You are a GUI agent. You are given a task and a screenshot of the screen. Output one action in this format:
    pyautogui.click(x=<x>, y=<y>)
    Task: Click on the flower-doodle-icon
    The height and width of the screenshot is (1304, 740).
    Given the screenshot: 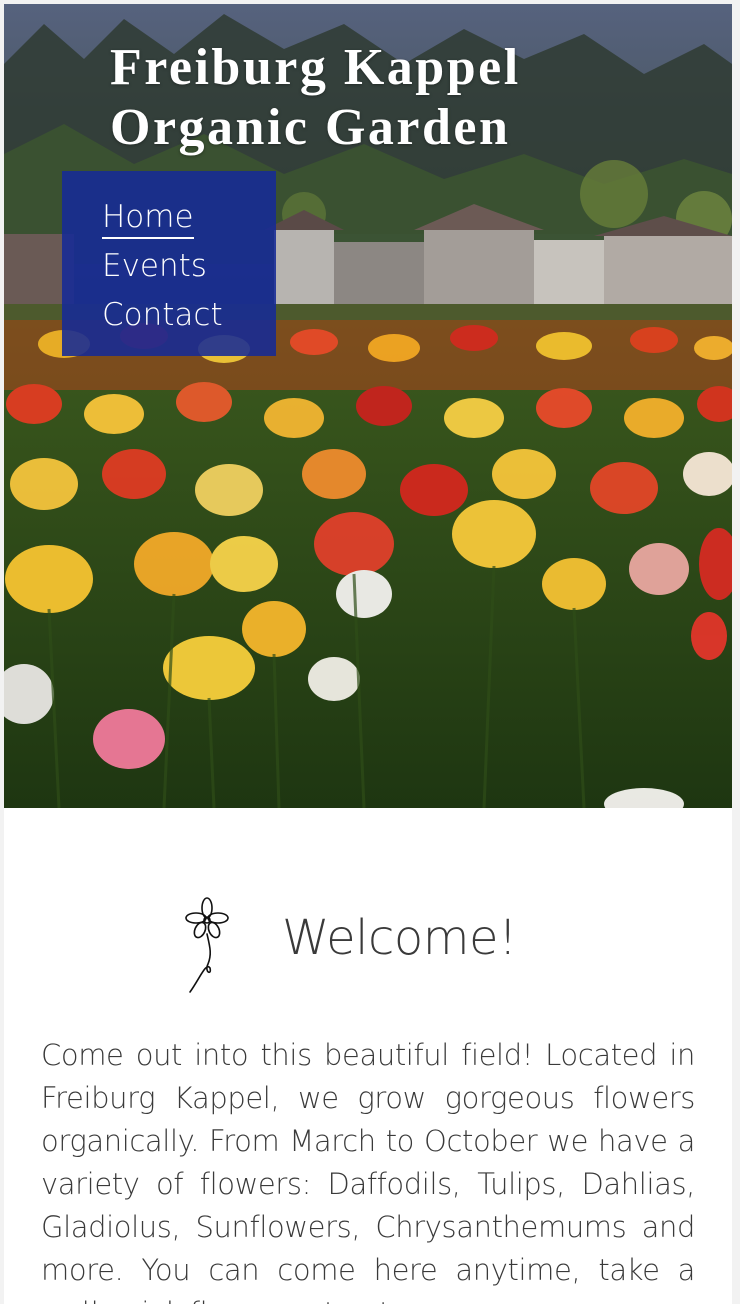 What is the action you would take?
    pyautogui.click(x=207, y=945)
    